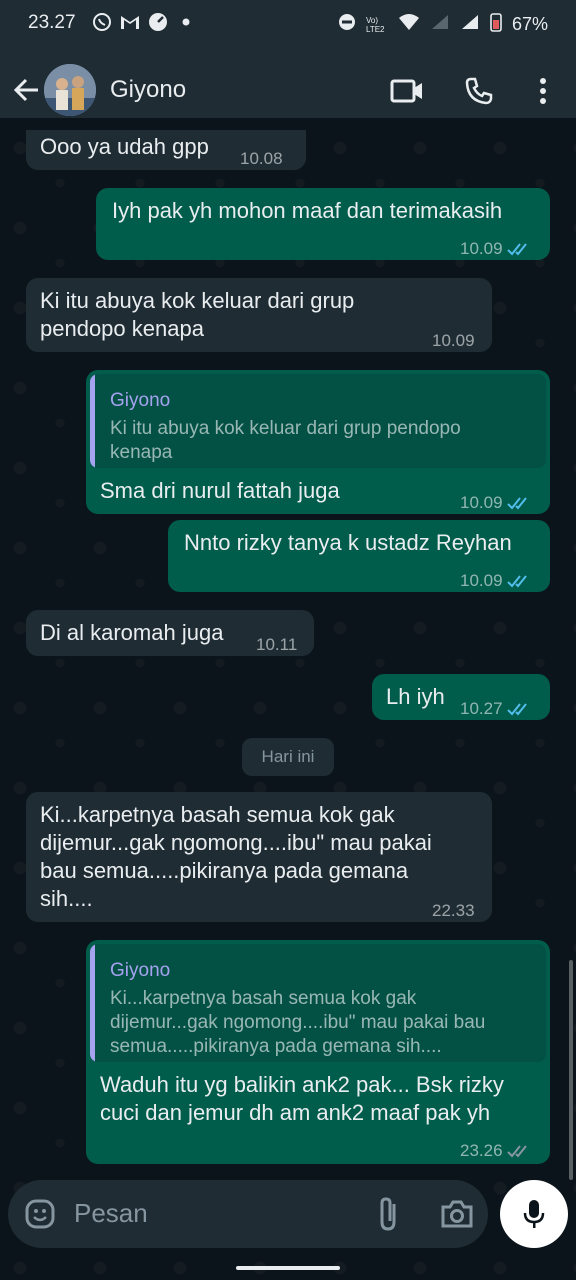 The image size is (576, 1280). I want to click on status-bar: 23.27 Vo) LTE2 67%, so click(288, 25).